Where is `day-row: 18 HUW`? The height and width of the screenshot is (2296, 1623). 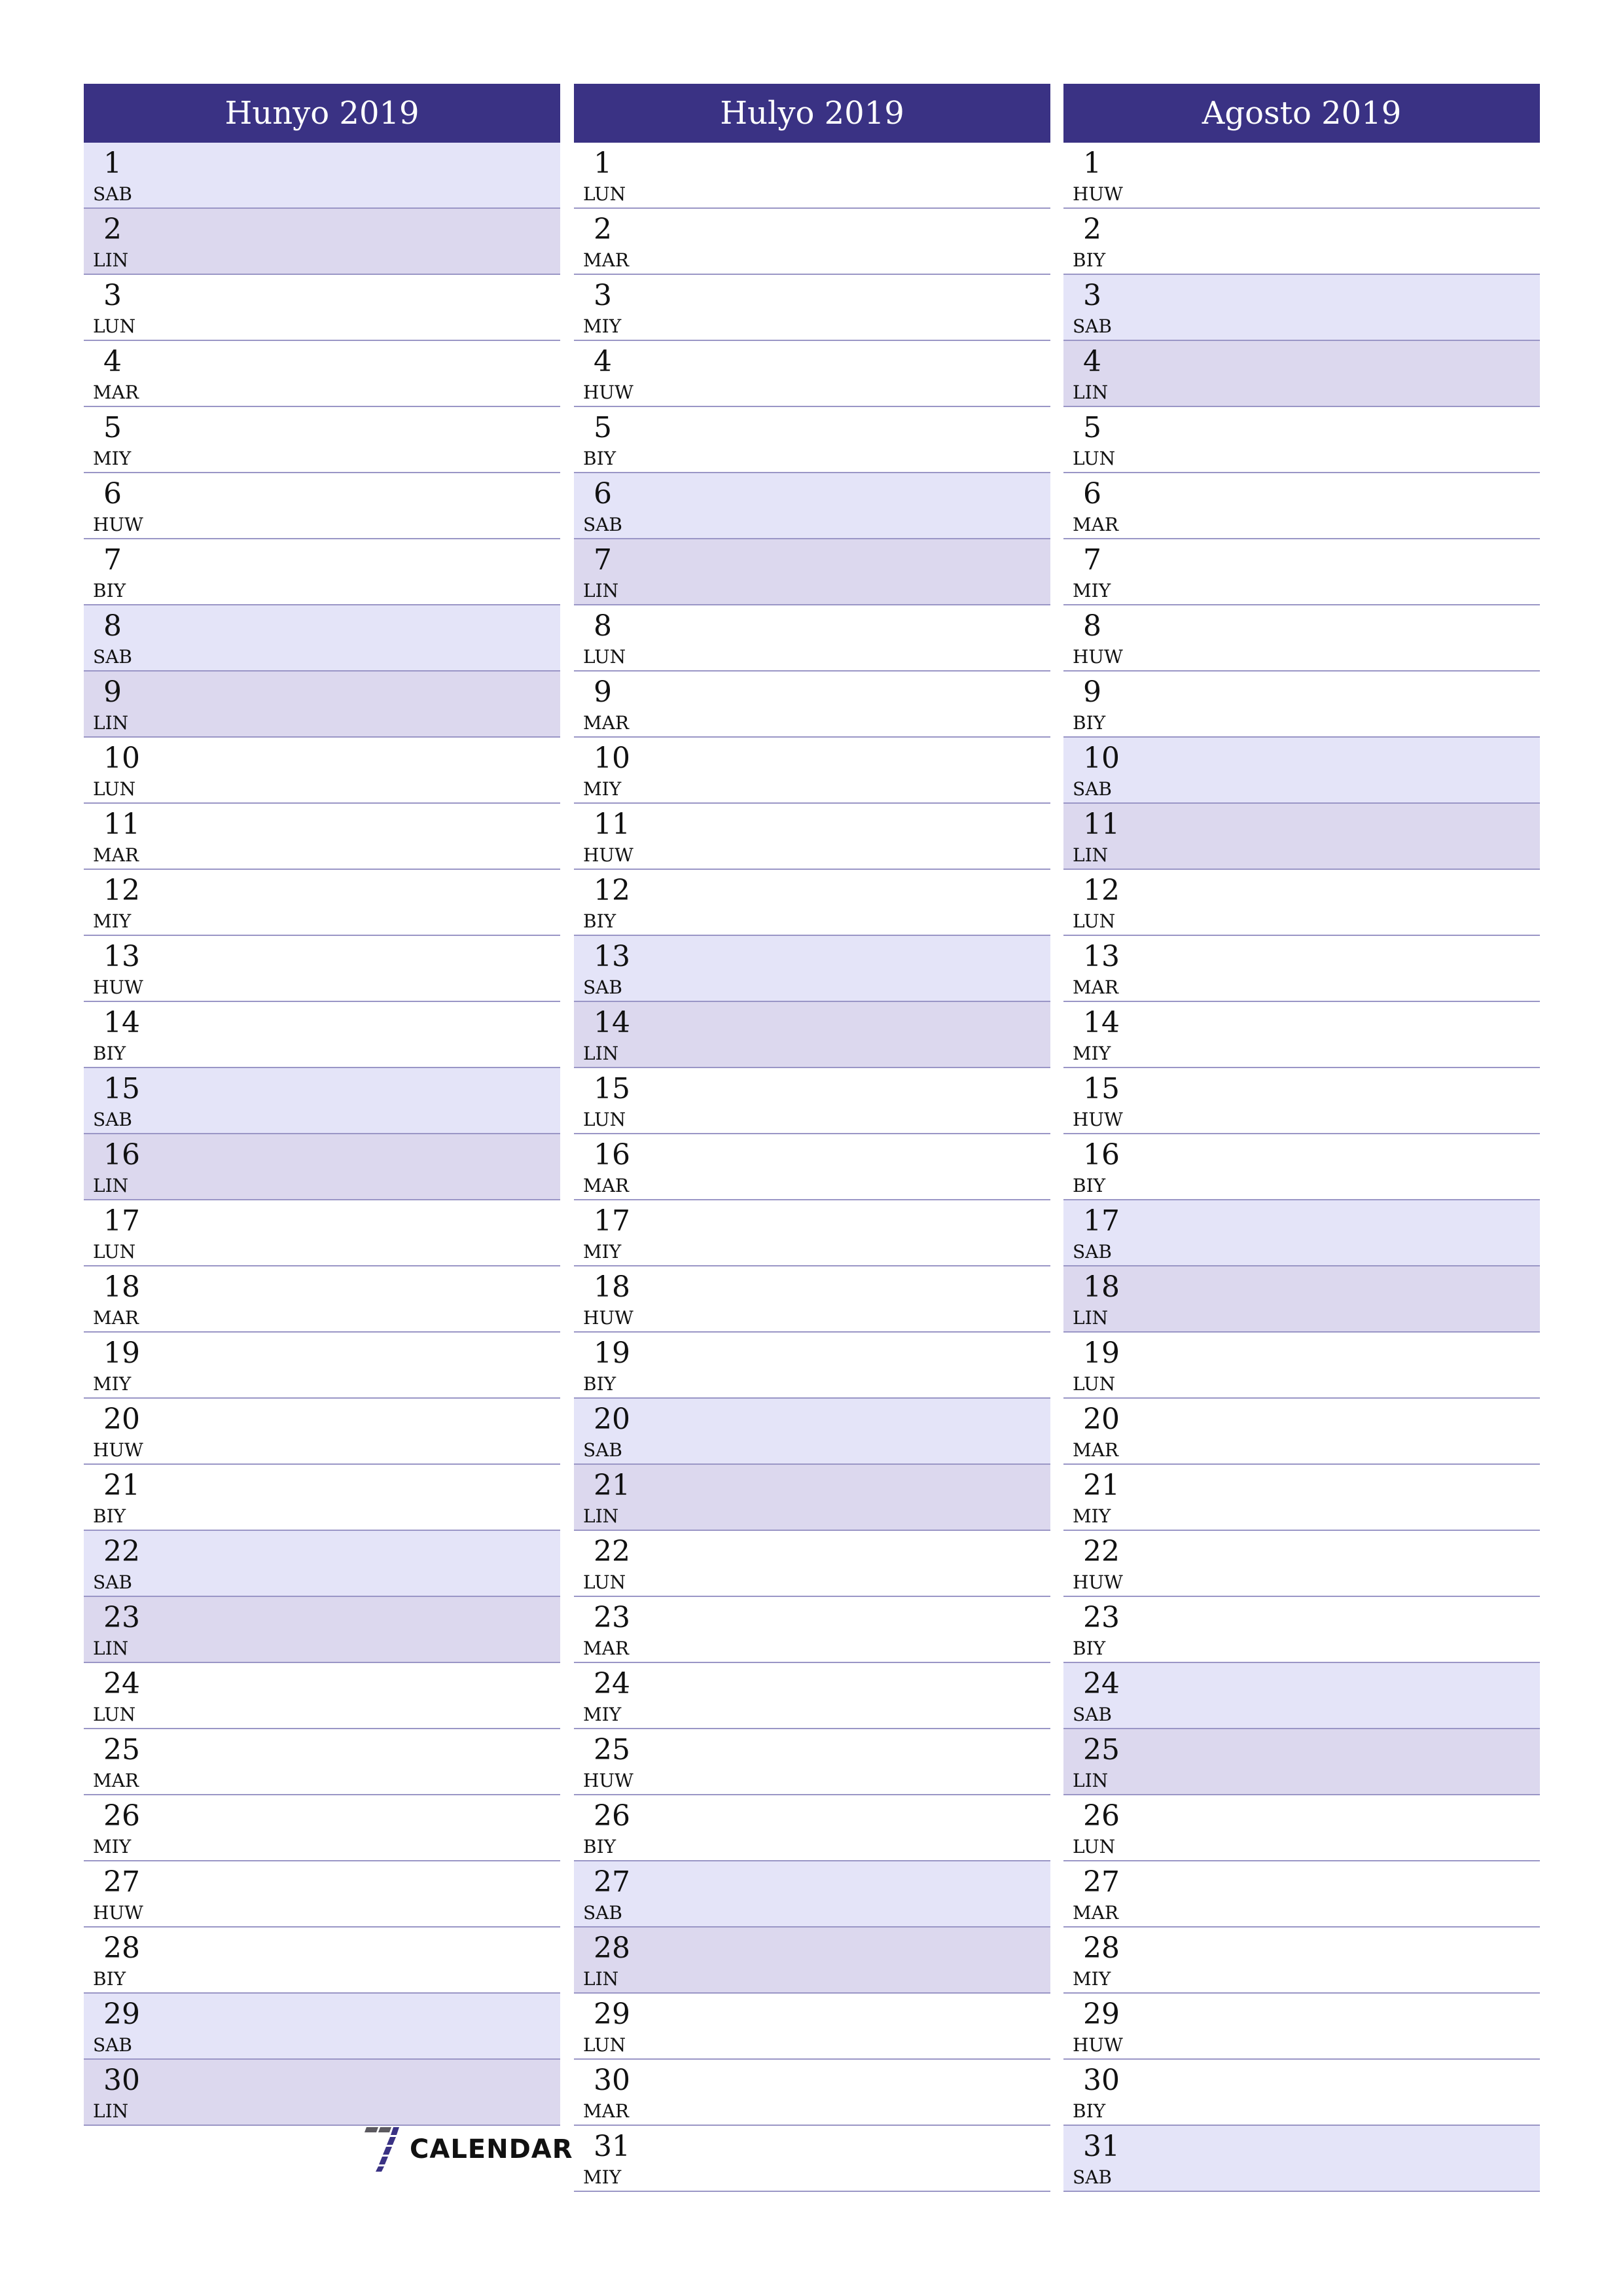 day-row: 18 HUW is located at coordinates (812, 1299).